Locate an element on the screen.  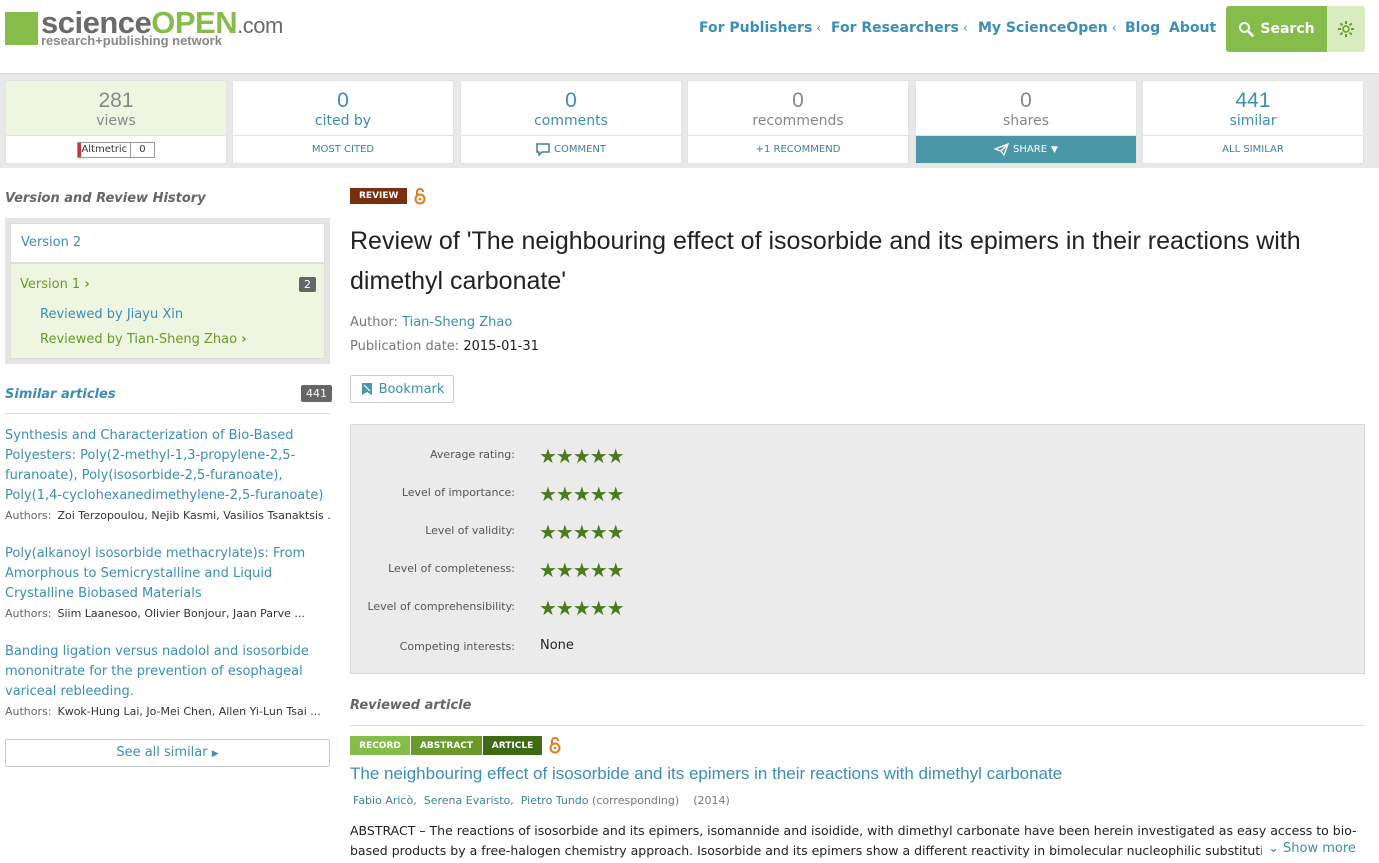
version-1-link: Version 1 › is located at coordinates (55, 284).